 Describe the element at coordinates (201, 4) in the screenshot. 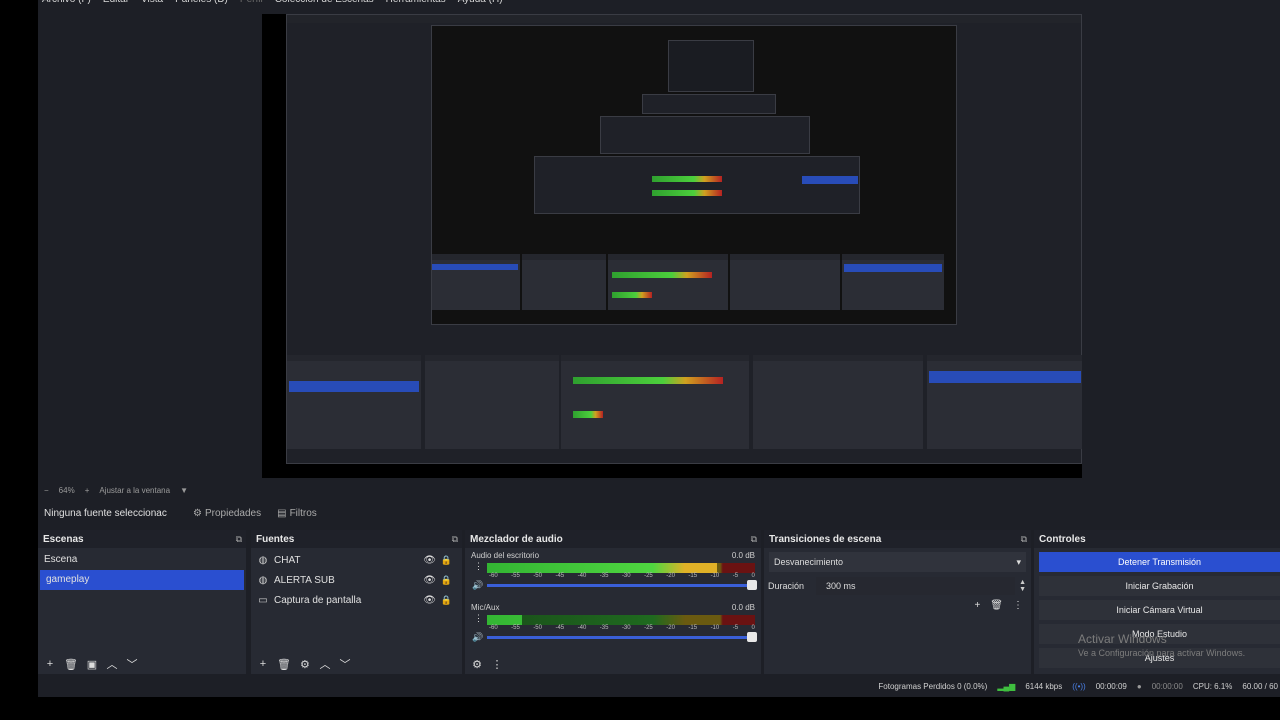

I see `menu-docks: Paneles (D)` at that location.